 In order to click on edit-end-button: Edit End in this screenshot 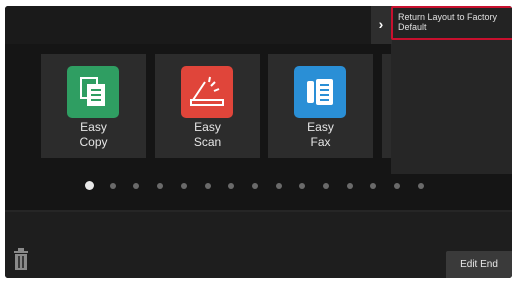, I will do `click(479, 264)`.